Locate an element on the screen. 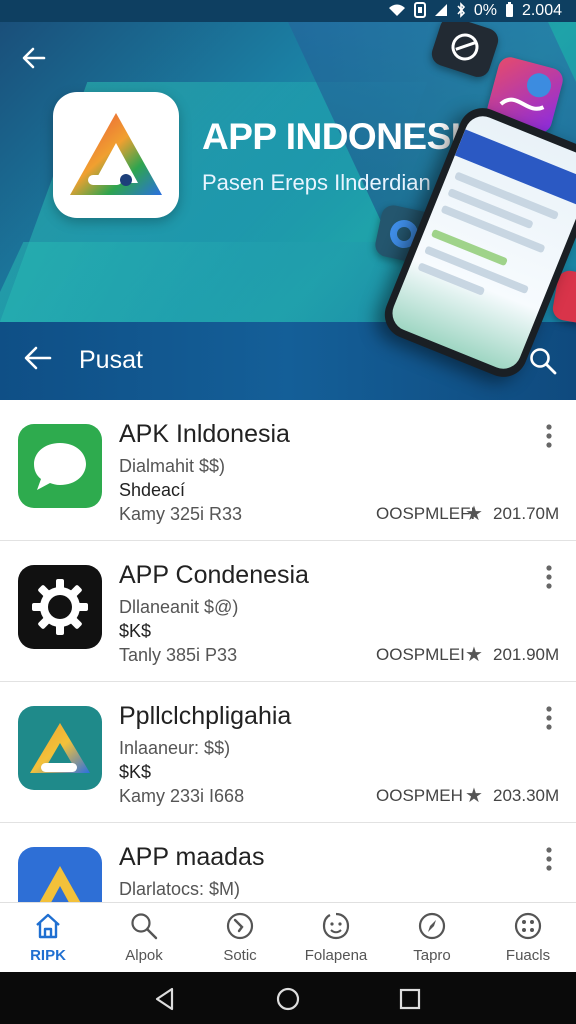  tab-label: RIPK is located at coordinates (48, 955).